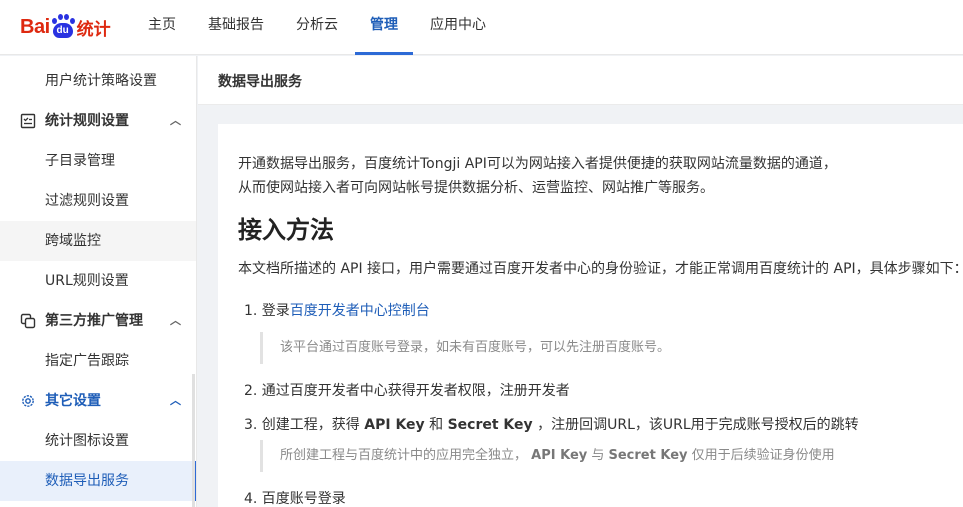 This screenshot has width=963, height=507. I want to click on sidebar-item-url-rules: URL规则设置, so click(98, 281).